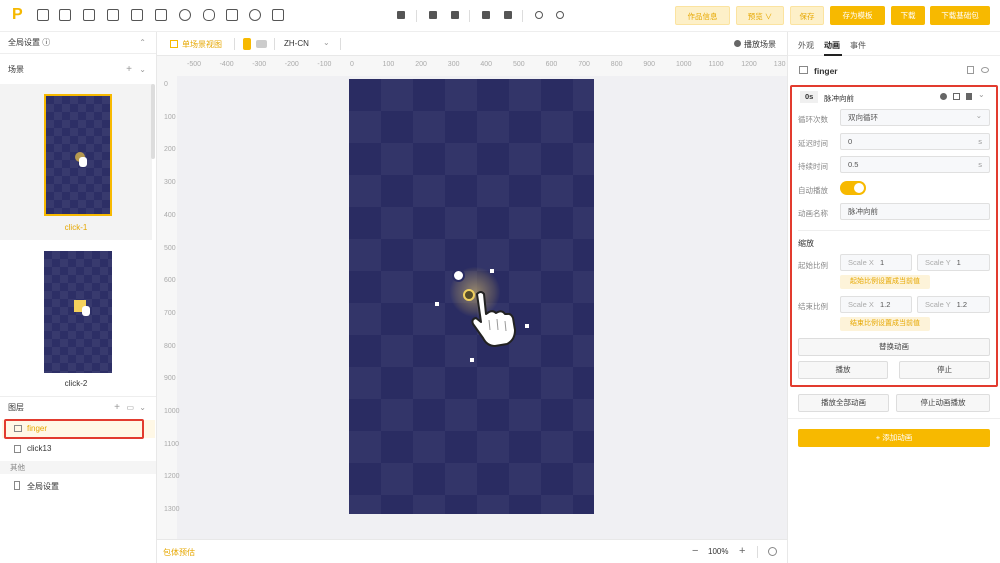 This screenshot has width=1000, height=563. What do you see at coordinates (170, 150) in the screenshot?
I see `ruler-y-tick: 200` at bounding box center [170, 150].